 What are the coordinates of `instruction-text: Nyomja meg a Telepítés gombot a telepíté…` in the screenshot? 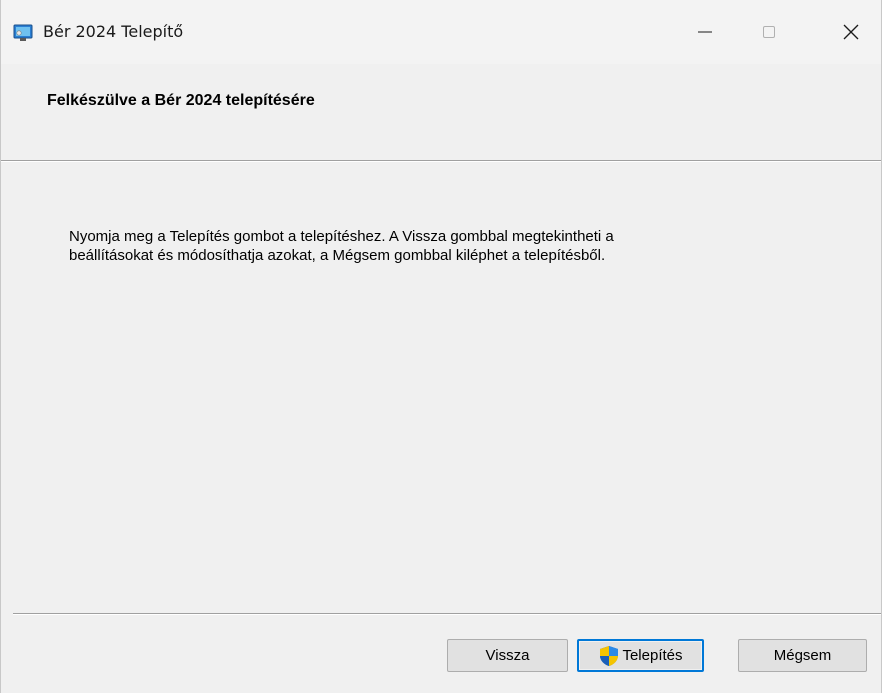 It's located at (449, 246).